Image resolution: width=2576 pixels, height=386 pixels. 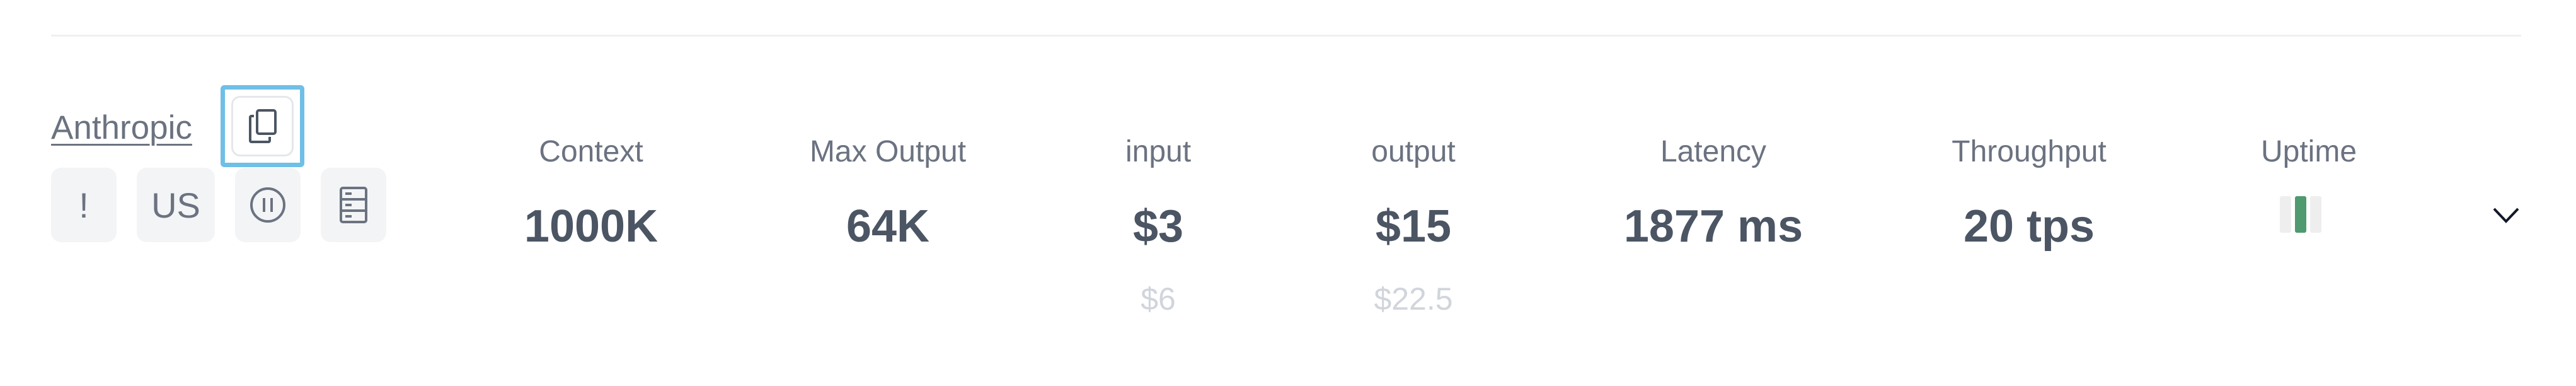 I want to click on copy-button-focus-ring, so click(x=262, y=126).